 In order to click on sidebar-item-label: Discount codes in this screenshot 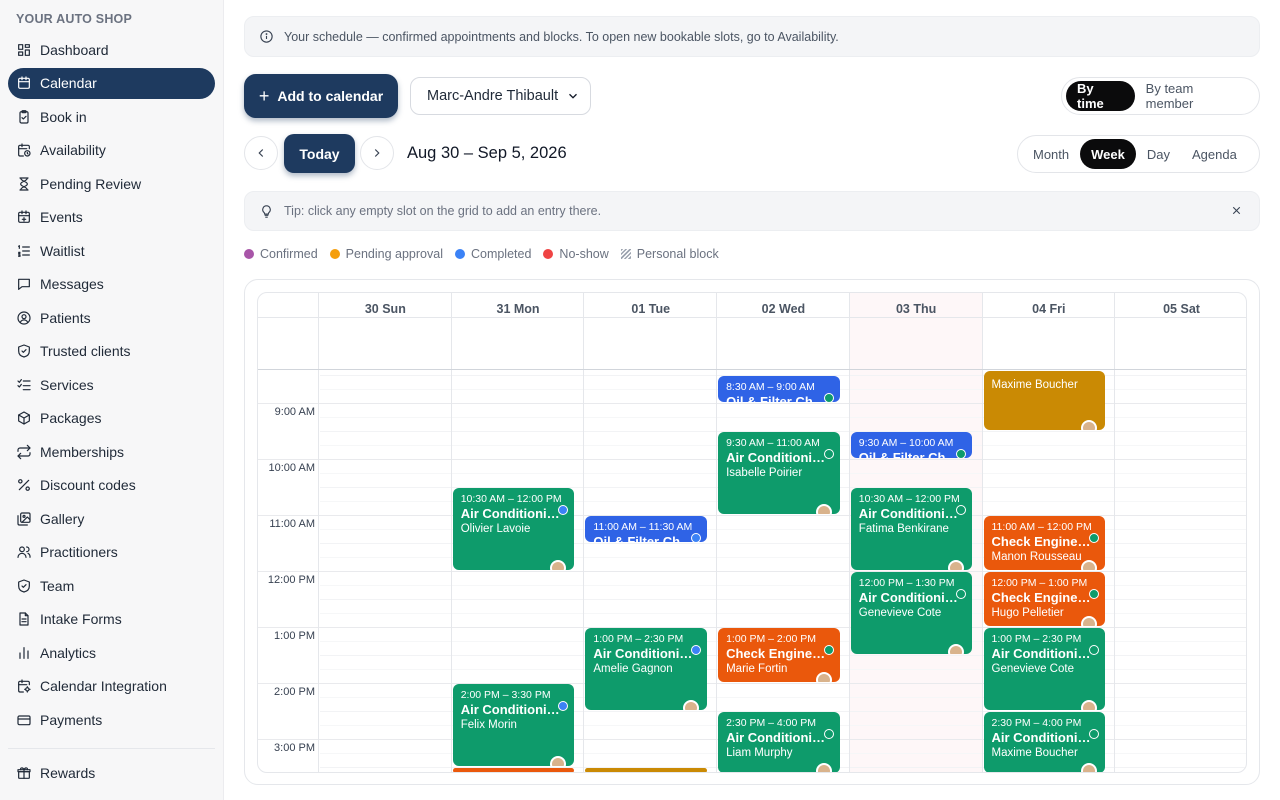, I will do `click(88, 485)`.